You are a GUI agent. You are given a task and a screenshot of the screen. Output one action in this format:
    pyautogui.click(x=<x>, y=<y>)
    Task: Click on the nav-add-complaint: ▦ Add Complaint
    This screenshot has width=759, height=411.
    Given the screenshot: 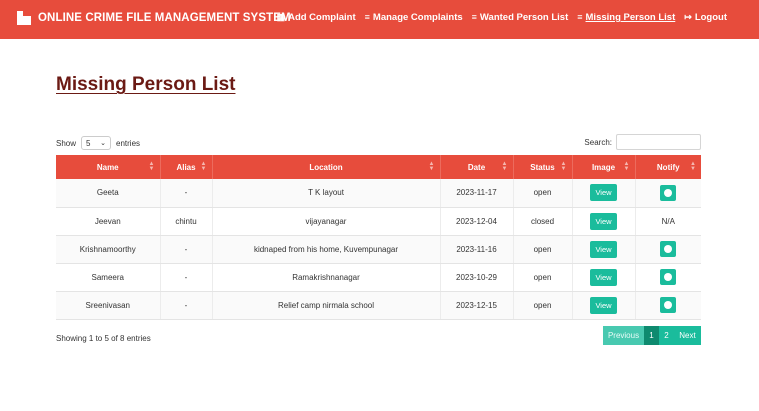 What is the action you would take?
    pyautogui.click(x=316, y=17)
    